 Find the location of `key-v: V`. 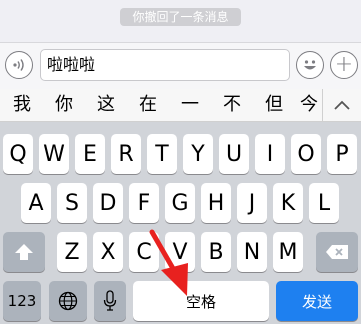

key-v: V is located at coordinates (180, 252).